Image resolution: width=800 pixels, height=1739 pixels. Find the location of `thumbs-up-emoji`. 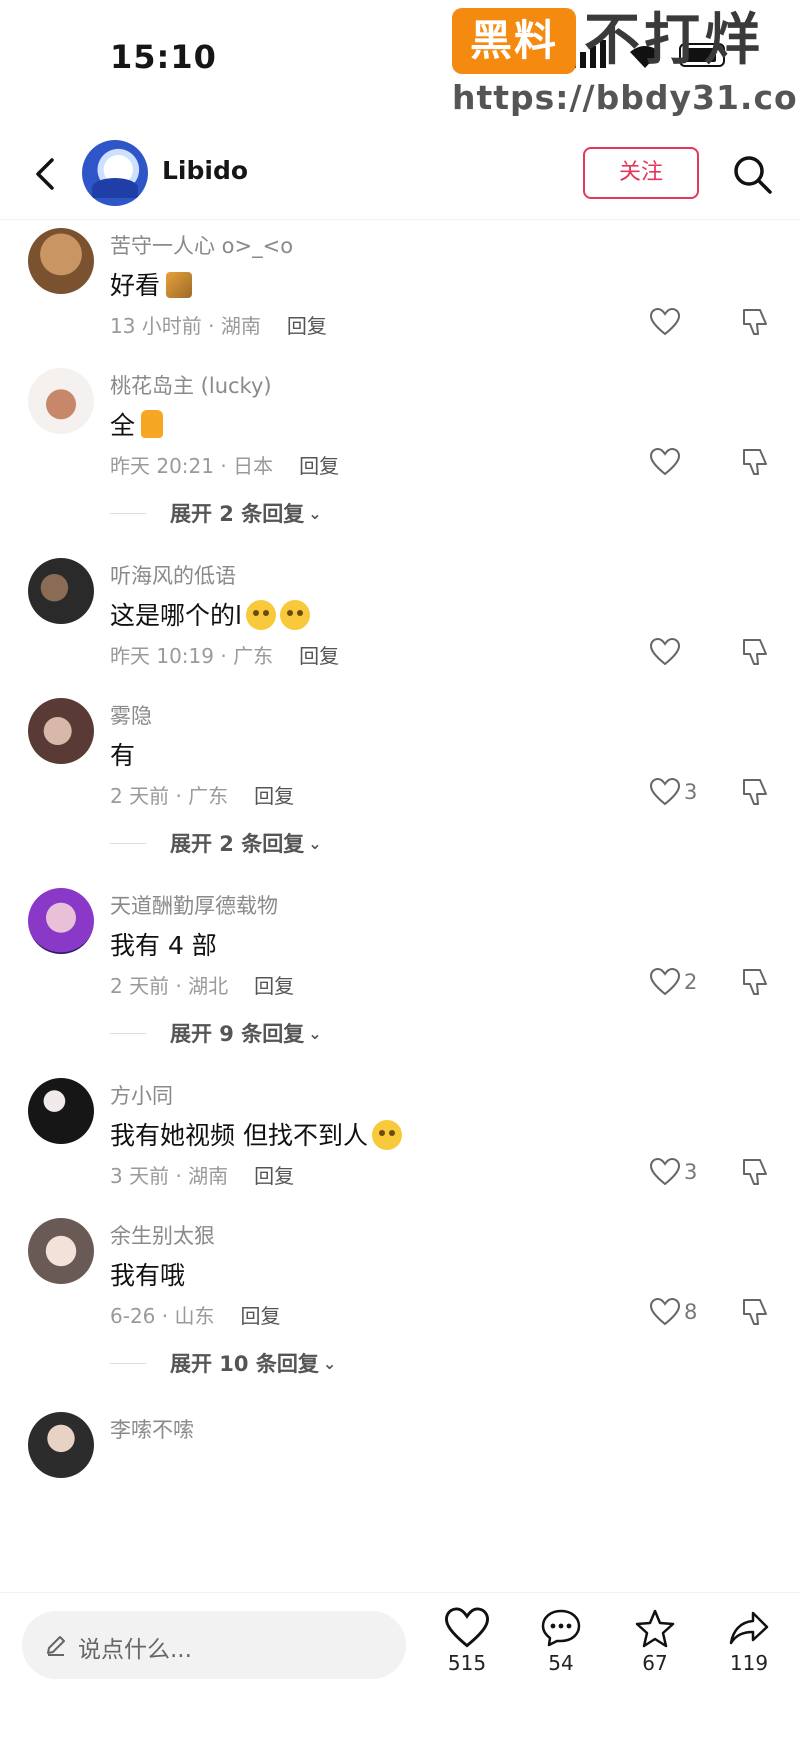

thumbs-up-emoji is located at coordinates (152, 424).